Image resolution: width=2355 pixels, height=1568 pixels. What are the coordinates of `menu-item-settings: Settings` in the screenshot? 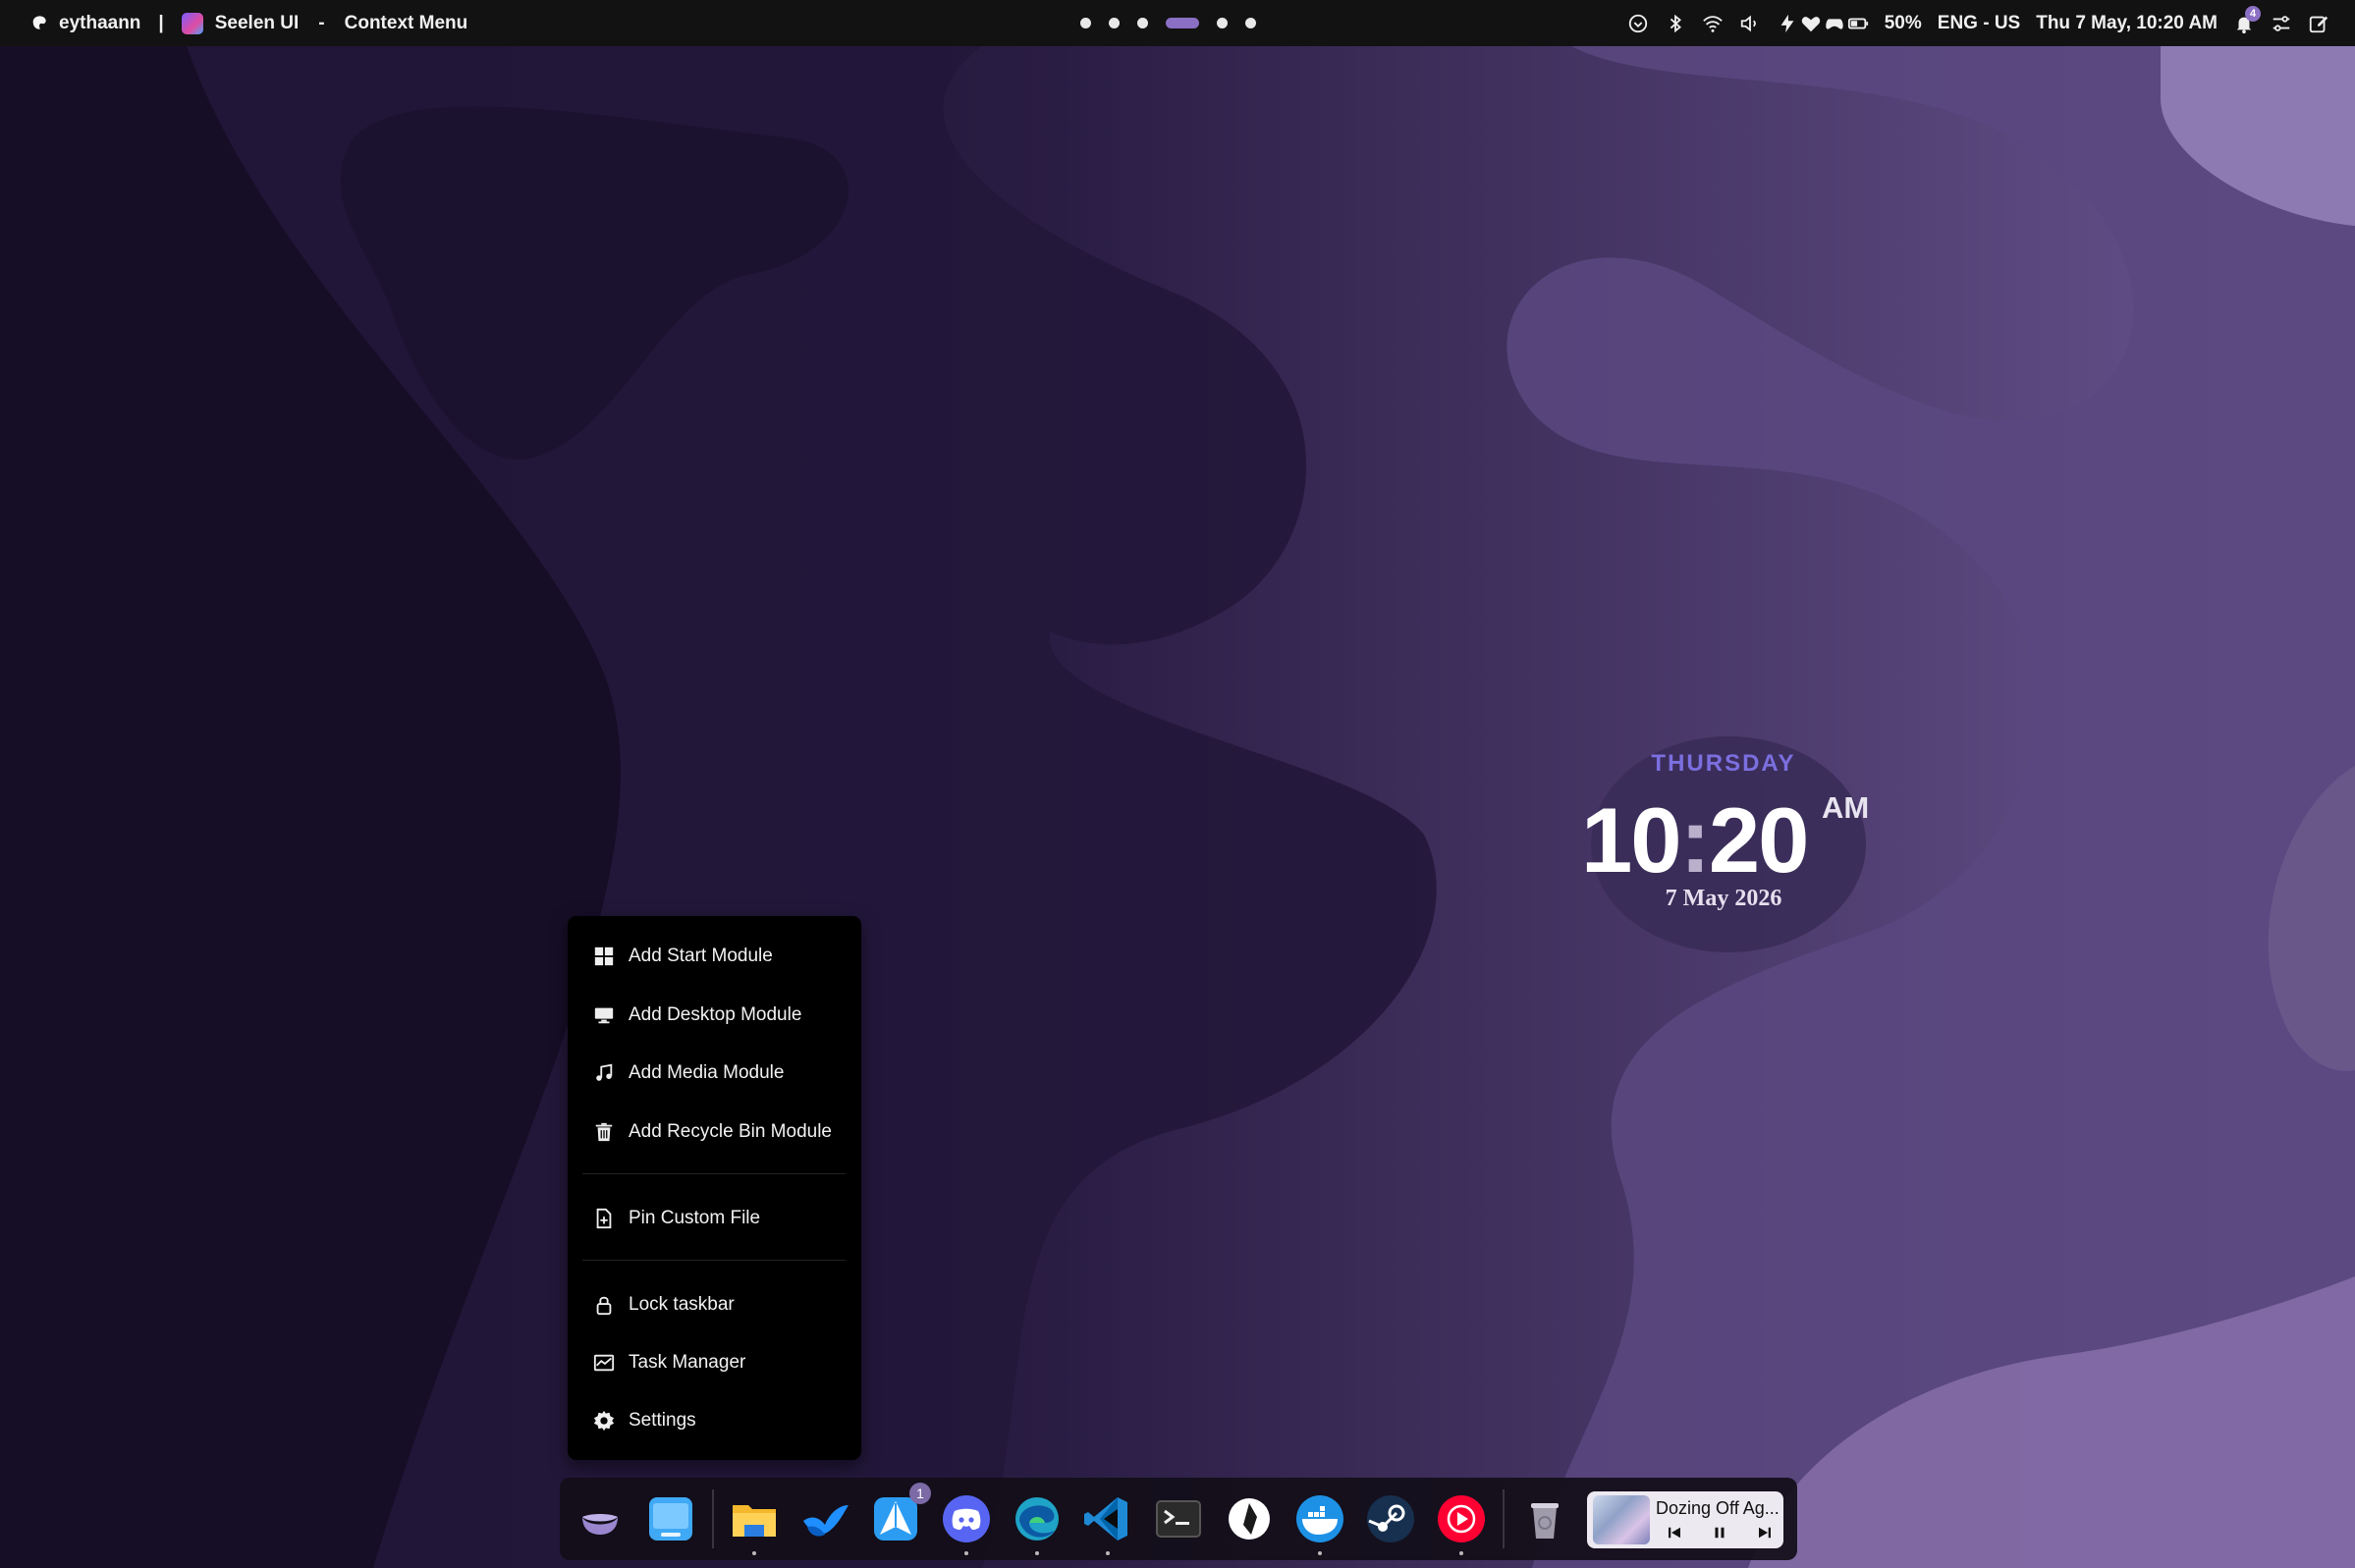 It's located at (644, 1420).